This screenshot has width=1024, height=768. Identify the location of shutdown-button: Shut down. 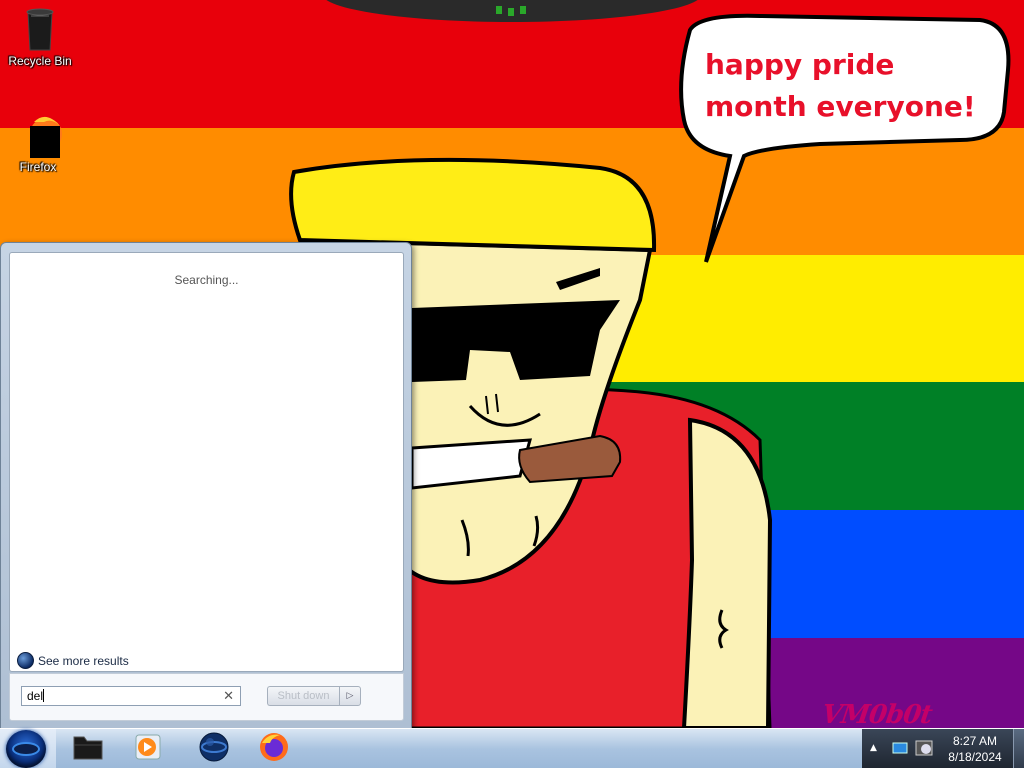
(303, 696).